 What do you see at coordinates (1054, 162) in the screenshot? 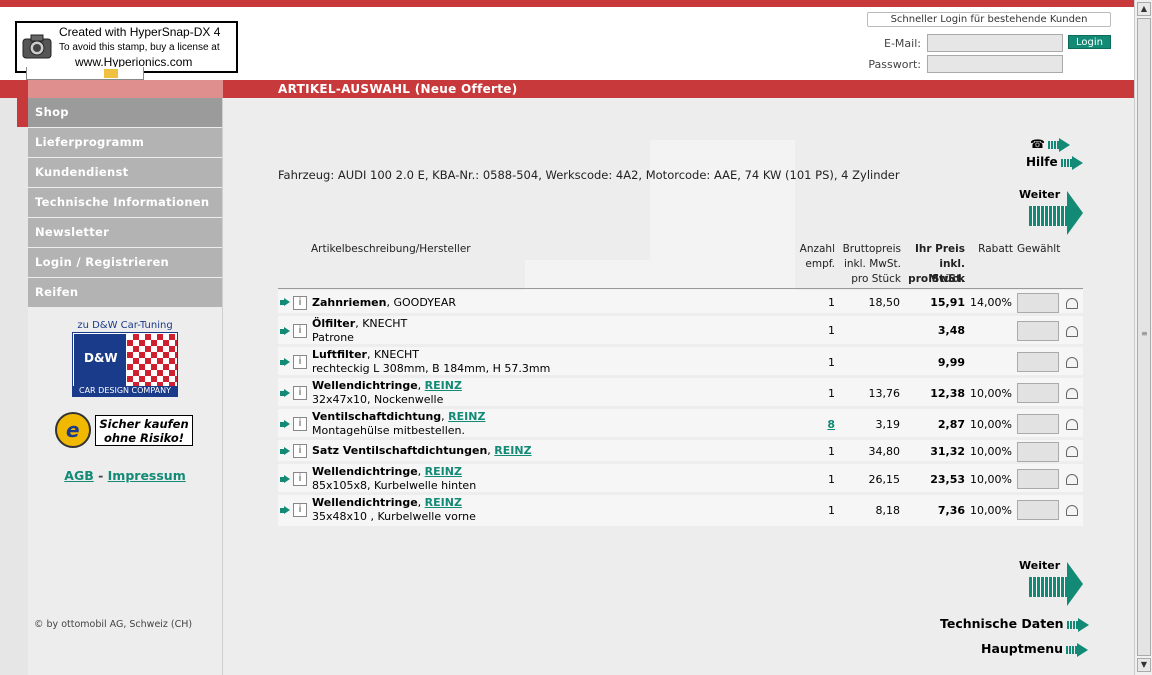
I see `hilfe-link: Hilfe` at bounding box center [1054, 162].